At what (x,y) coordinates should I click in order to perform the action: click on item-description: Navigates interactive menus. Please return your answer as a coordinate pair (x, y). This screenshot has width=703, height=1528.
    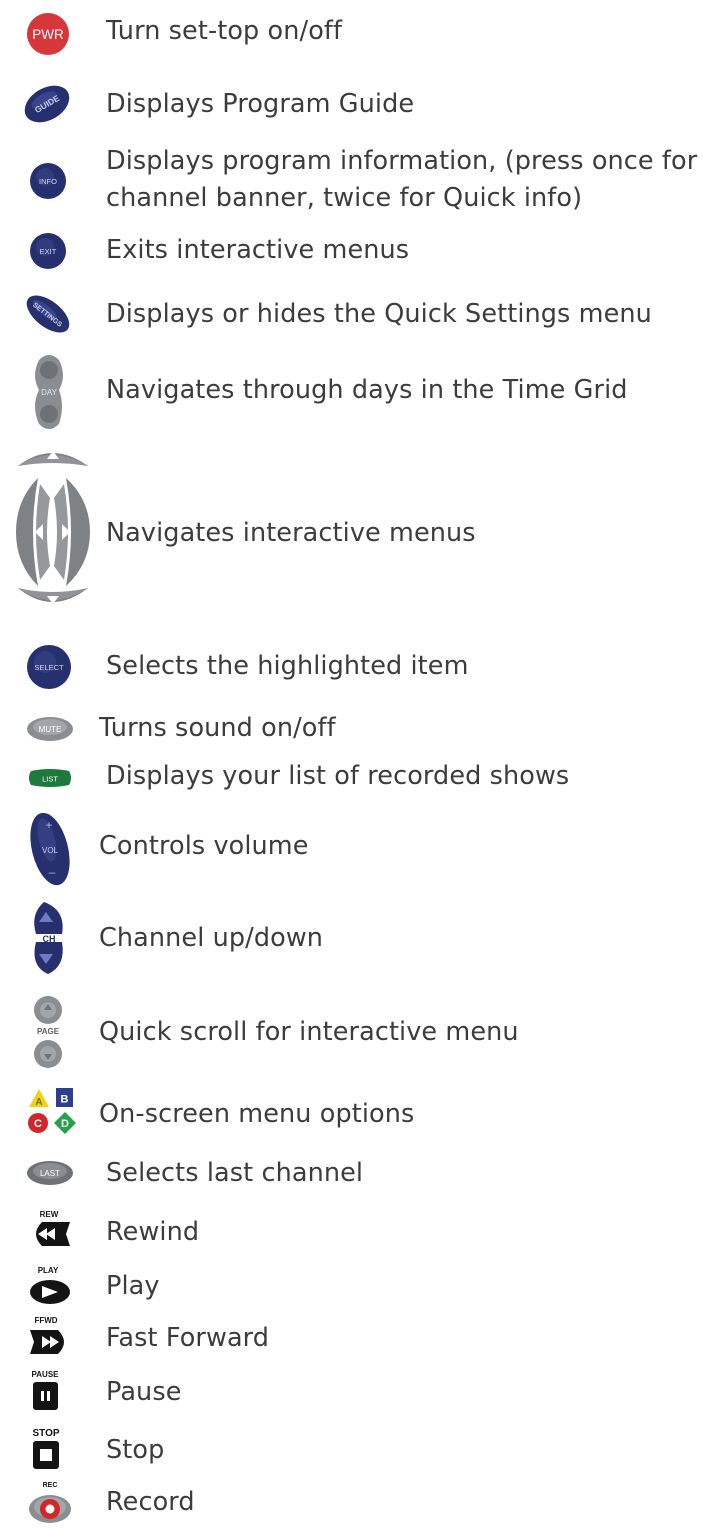
    Looking at the image, I should click on (291, 533).